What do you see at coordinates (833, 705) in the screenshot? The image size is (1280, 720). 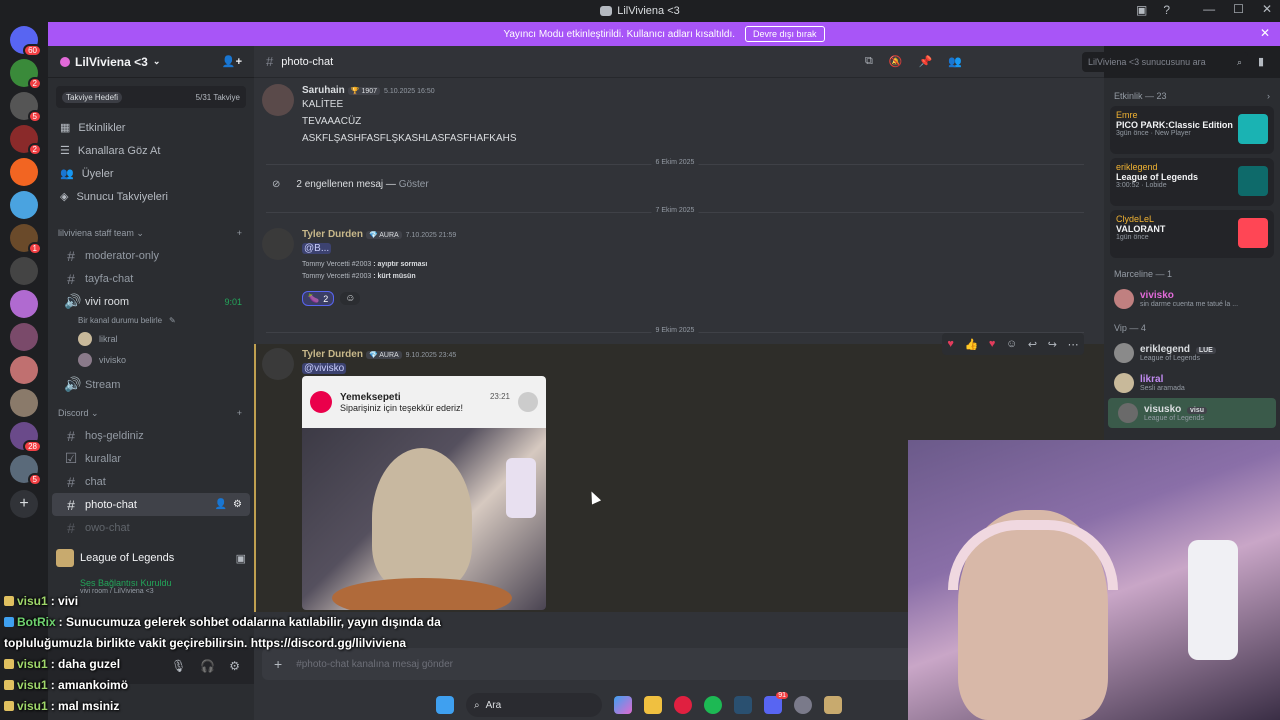 I see `league-taskbar-icon` at bounding box center [833, 705].